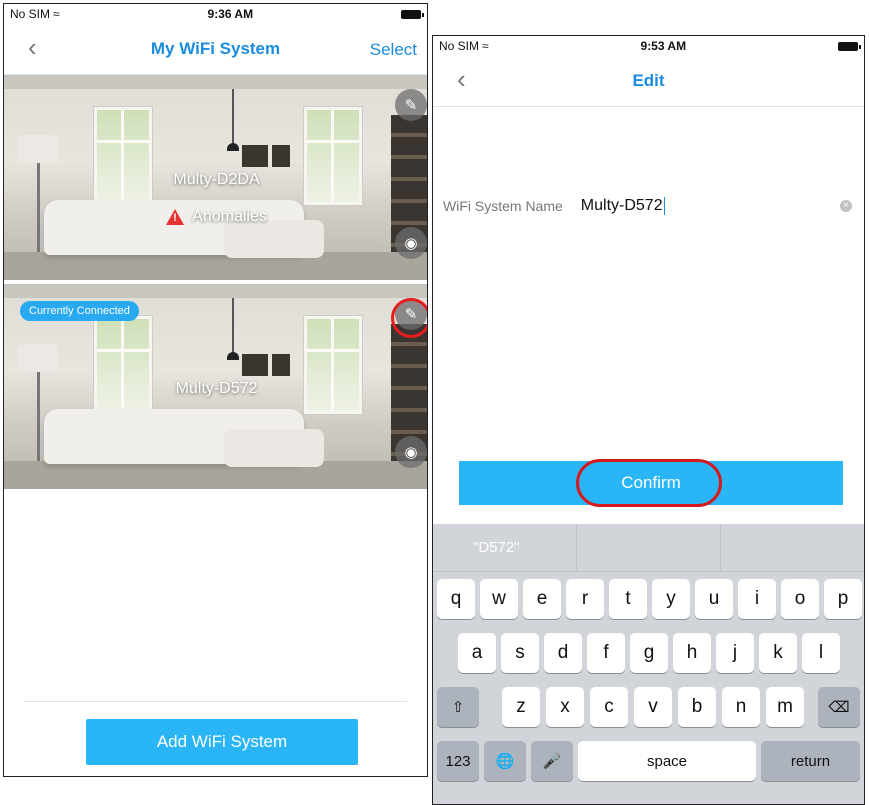  Describe the element at coordinates (846, 206) in the screenshot. I see `clear-icon: ×` at that location.